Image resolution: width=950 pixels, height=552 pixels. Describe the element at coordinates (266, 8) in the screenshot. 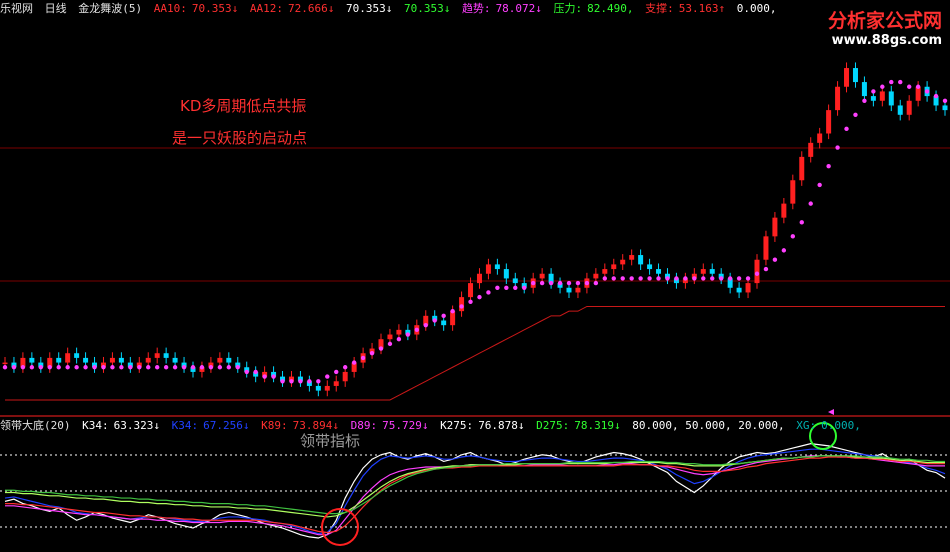

I see `aa12-label: AA12:` at that location.